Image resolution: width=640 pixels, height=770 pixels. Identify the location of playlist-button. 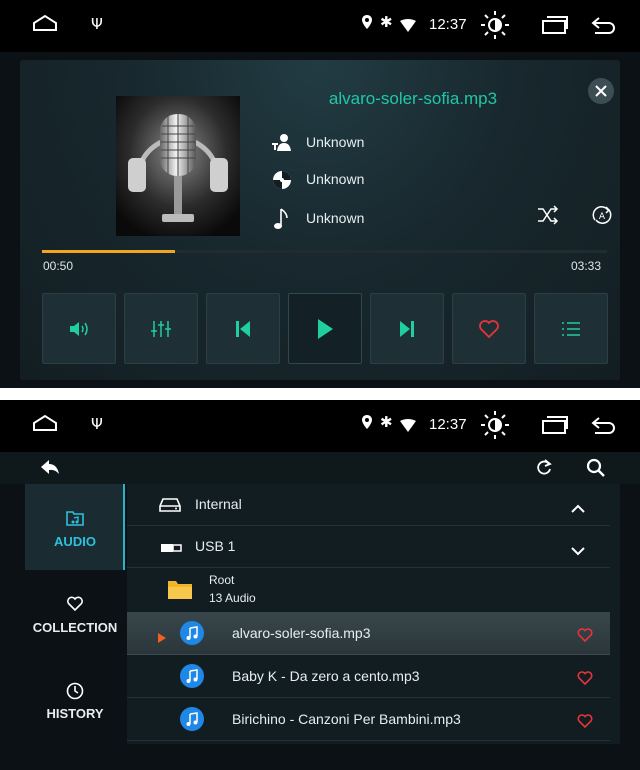
(571, 328).